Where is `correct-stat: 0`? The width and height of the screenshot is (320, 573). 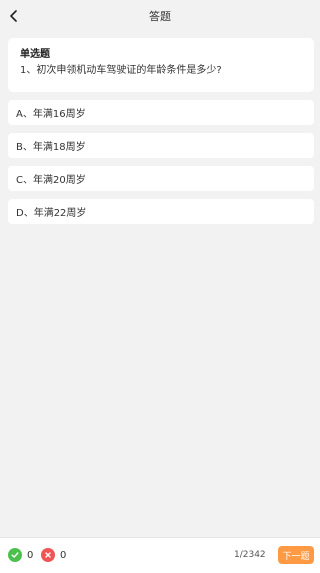
correct-stat: 0 is located at coordinates (20, 555).